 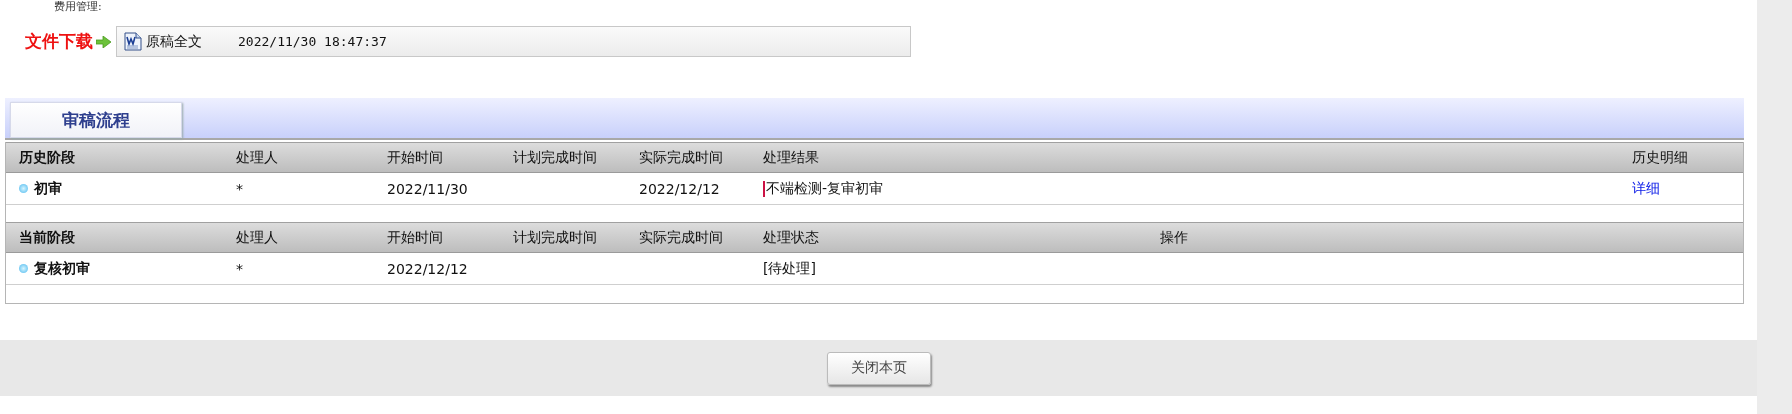 I want to click on table-cell: 不端检测-复审初审, so click(x=825, y=188).